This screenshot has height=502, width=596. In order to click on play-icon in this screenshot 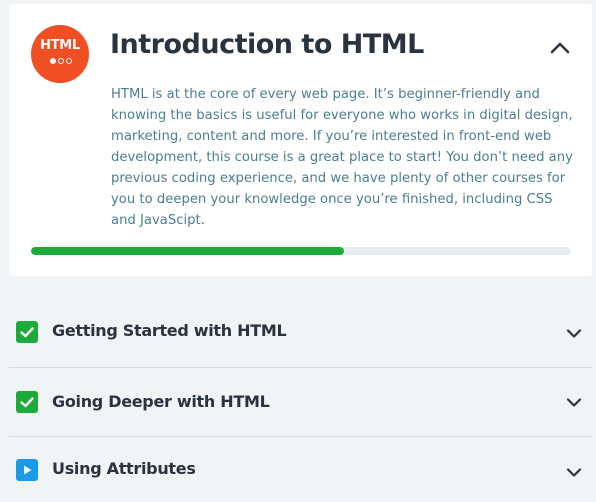, I will do `click(27, 470)`.